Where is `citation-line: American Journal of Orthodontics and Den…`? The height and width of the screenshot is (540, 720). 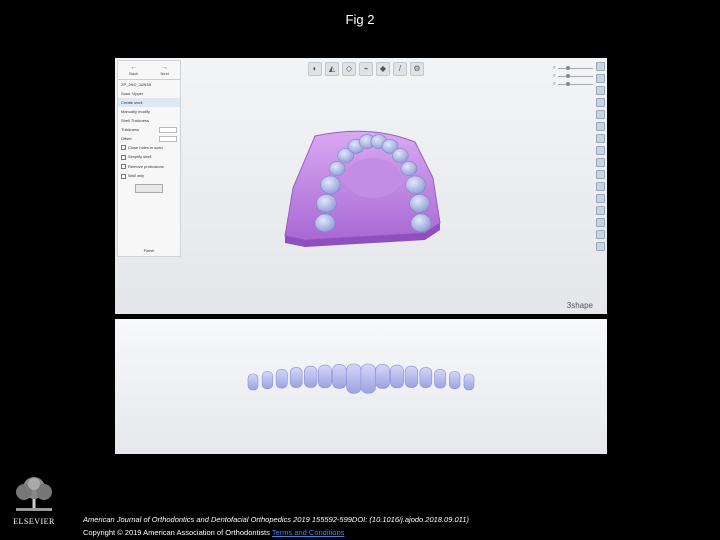
citation-line: American Journal of Orthodontics and Den… is located at coordinates (276, 519).